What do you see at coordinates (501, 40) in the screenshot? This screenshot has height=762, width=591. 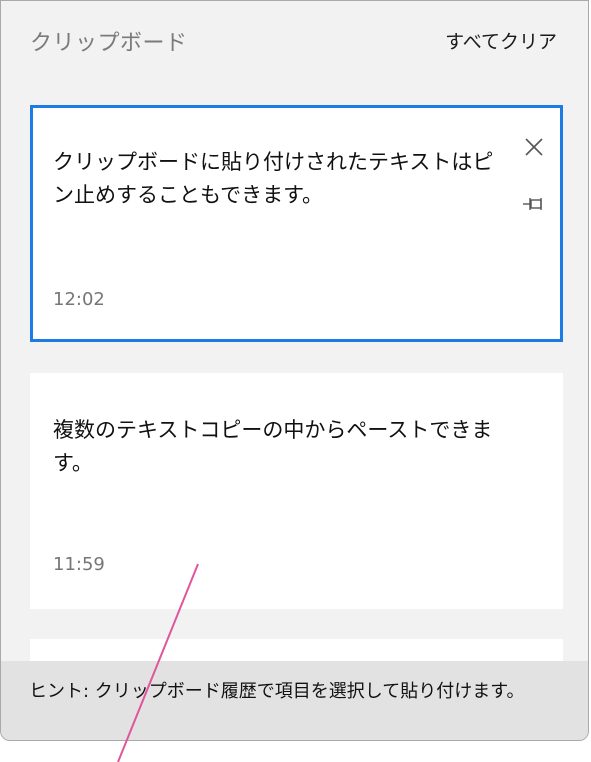 I see `clear-all-button: すべてクリア` at bounding box center [501, 40].